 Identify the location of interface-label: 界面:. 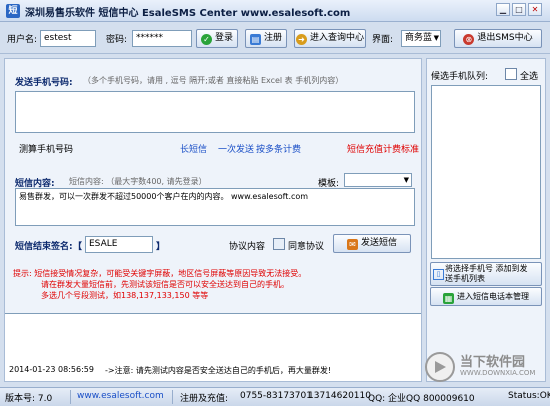
(383, 40).